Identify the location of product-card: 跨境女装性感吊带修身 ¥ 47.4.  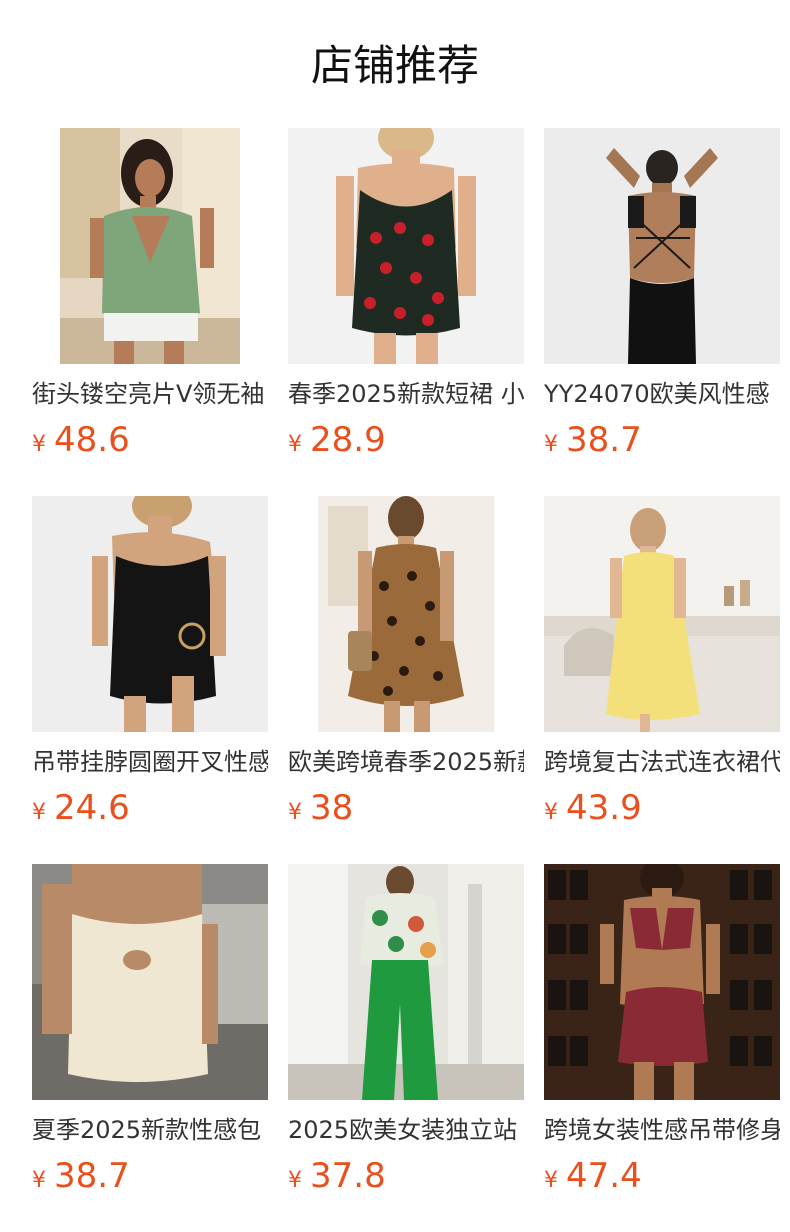
(662, 1048).